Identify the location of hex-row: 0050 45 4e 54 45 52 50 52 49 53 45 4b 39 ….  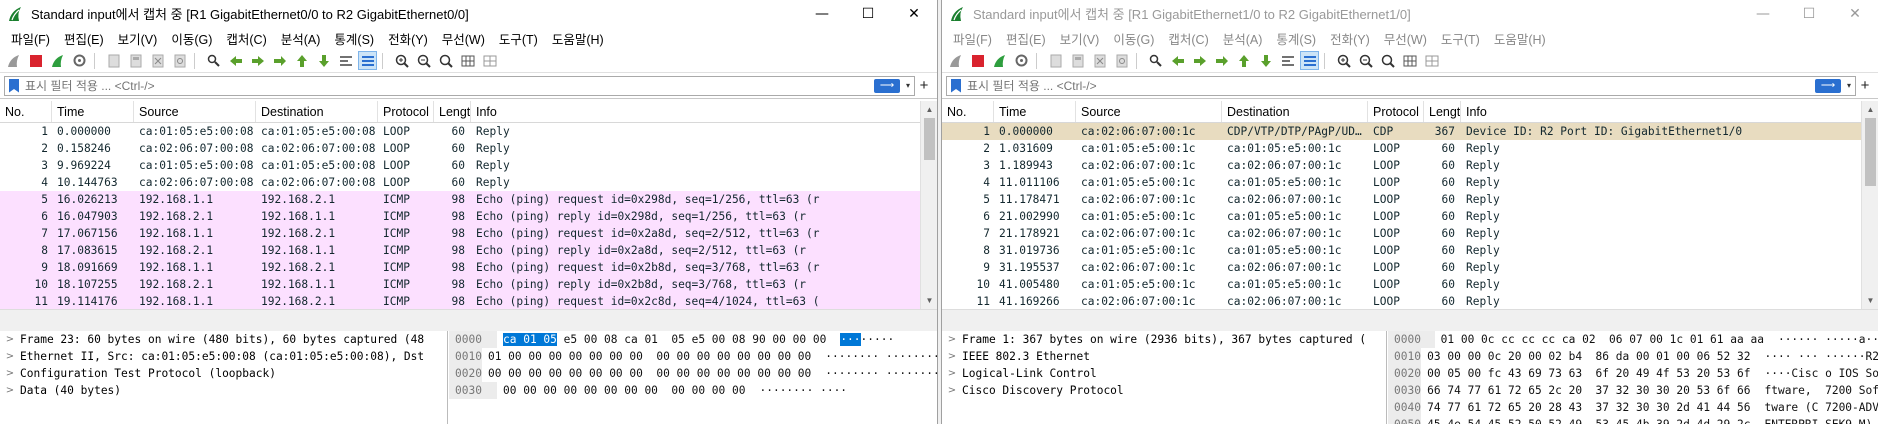
(1633, 420).